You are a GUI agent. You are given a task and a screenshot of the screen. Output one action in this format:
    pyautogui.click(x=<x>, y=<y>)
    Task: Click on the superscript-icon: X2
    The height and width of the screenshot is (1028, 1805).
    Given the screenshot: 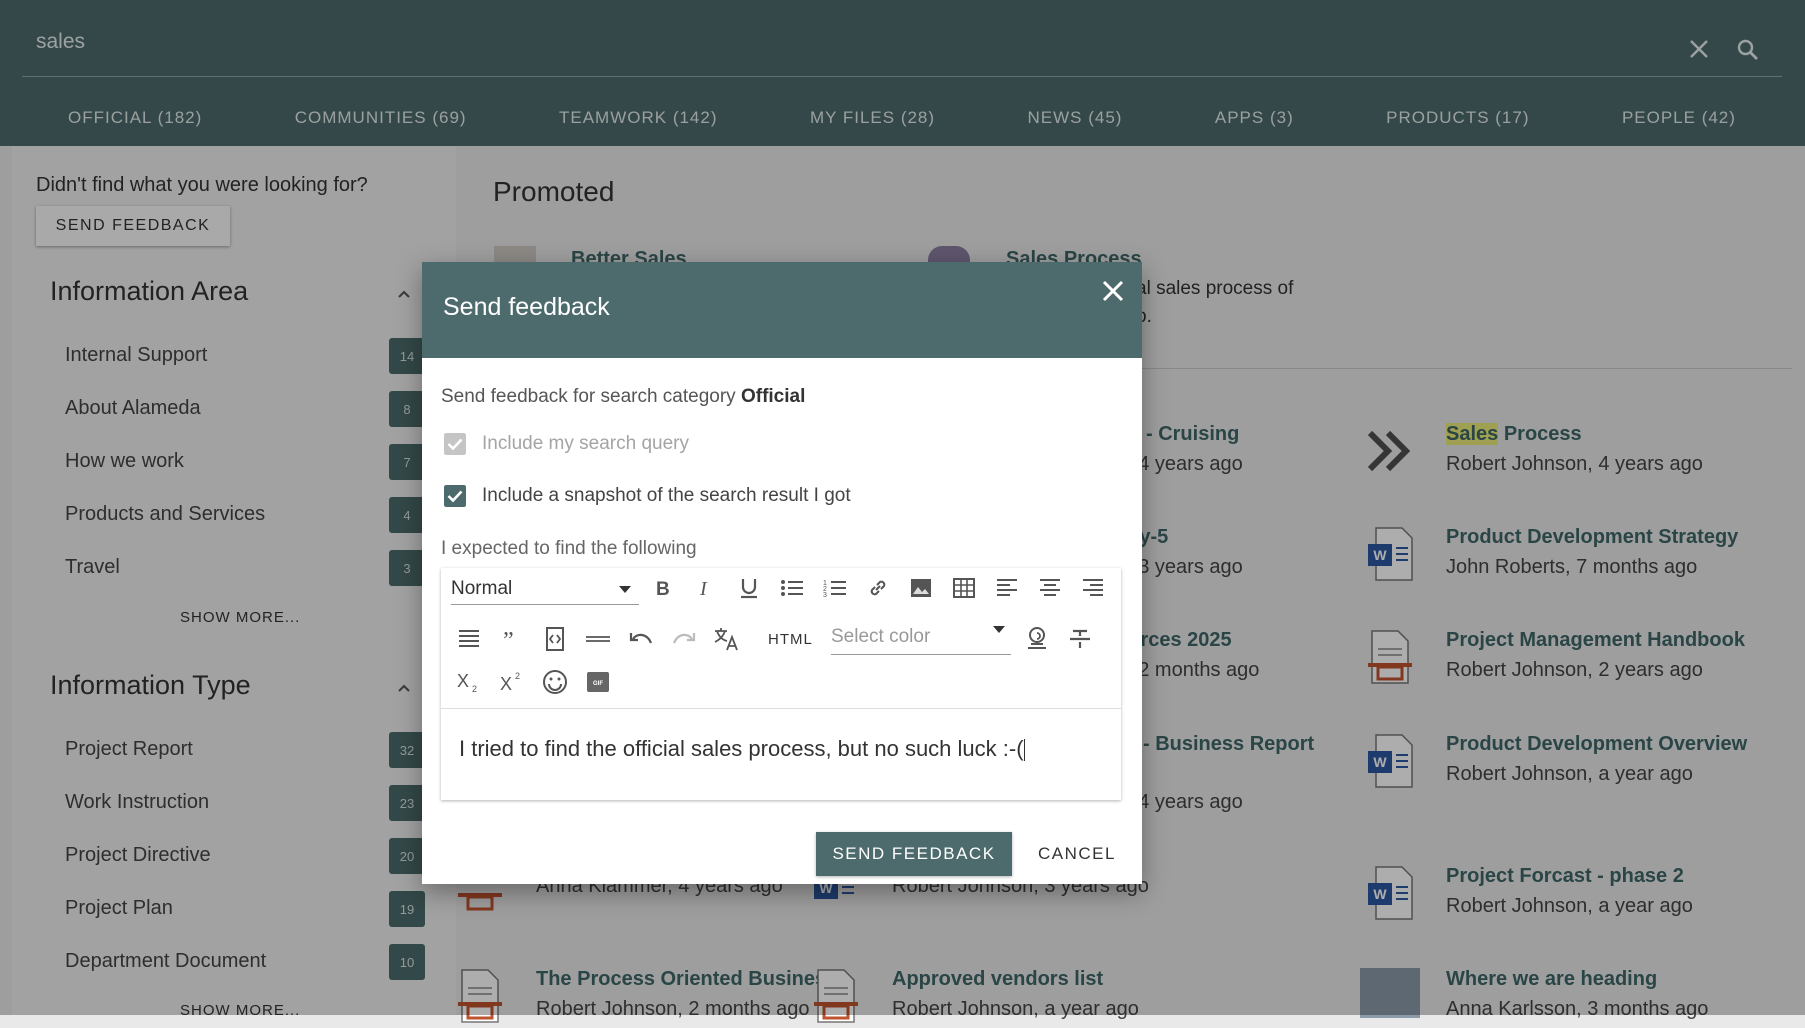 What is the action you would take?
    pyautogui.click(x=512, y=682)
    